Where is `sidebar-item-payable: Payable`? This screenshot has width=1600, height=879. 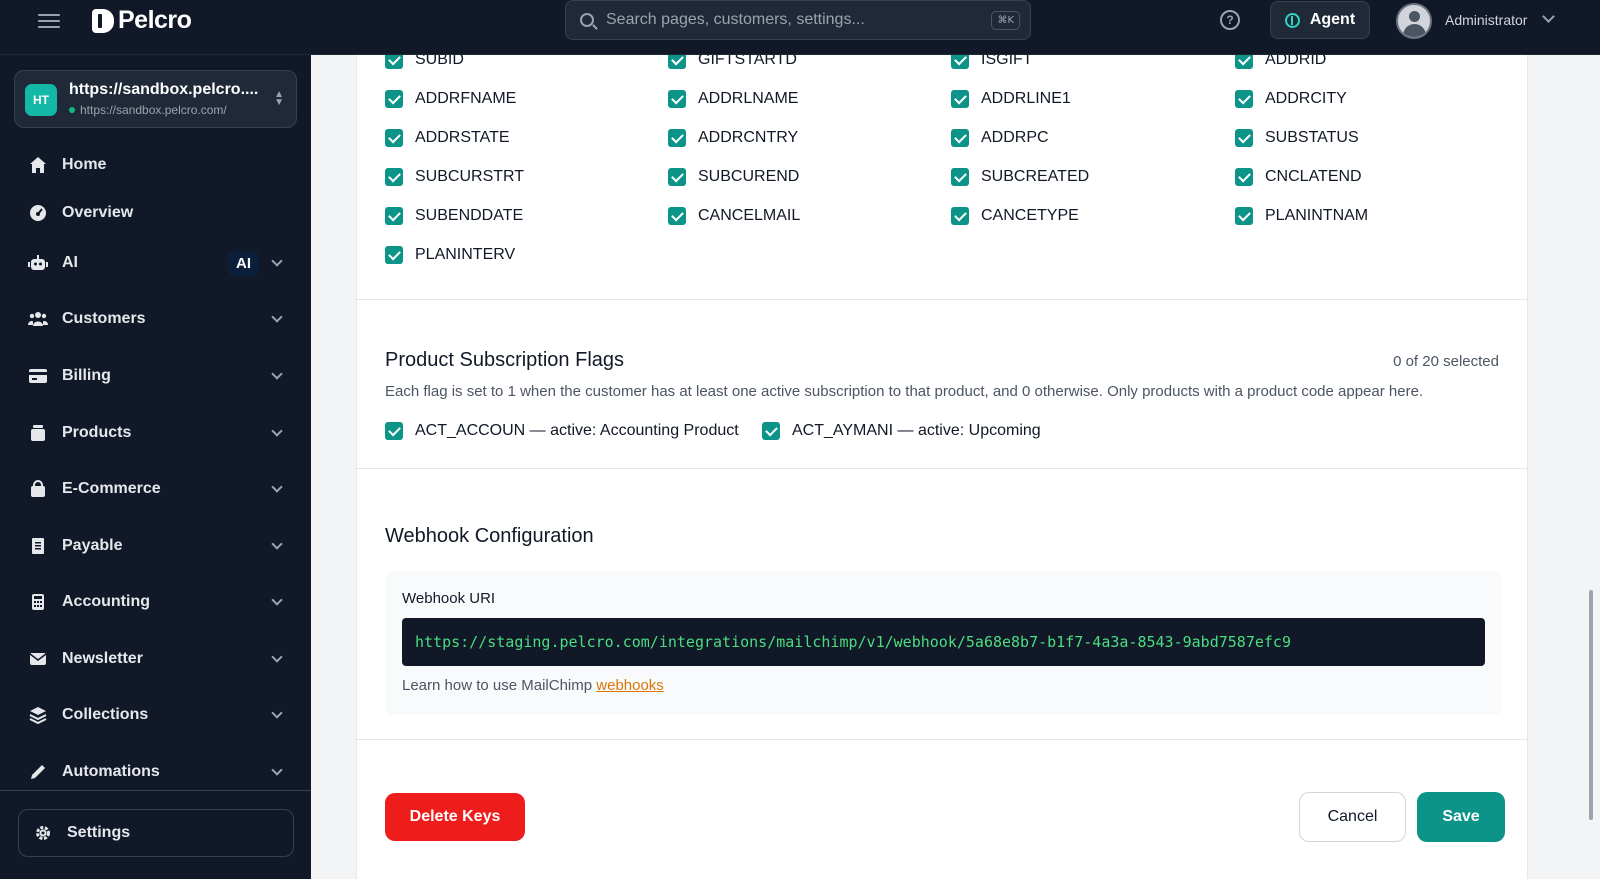
sidebar-item-payable: Payable is located at coordinates (155, 546).